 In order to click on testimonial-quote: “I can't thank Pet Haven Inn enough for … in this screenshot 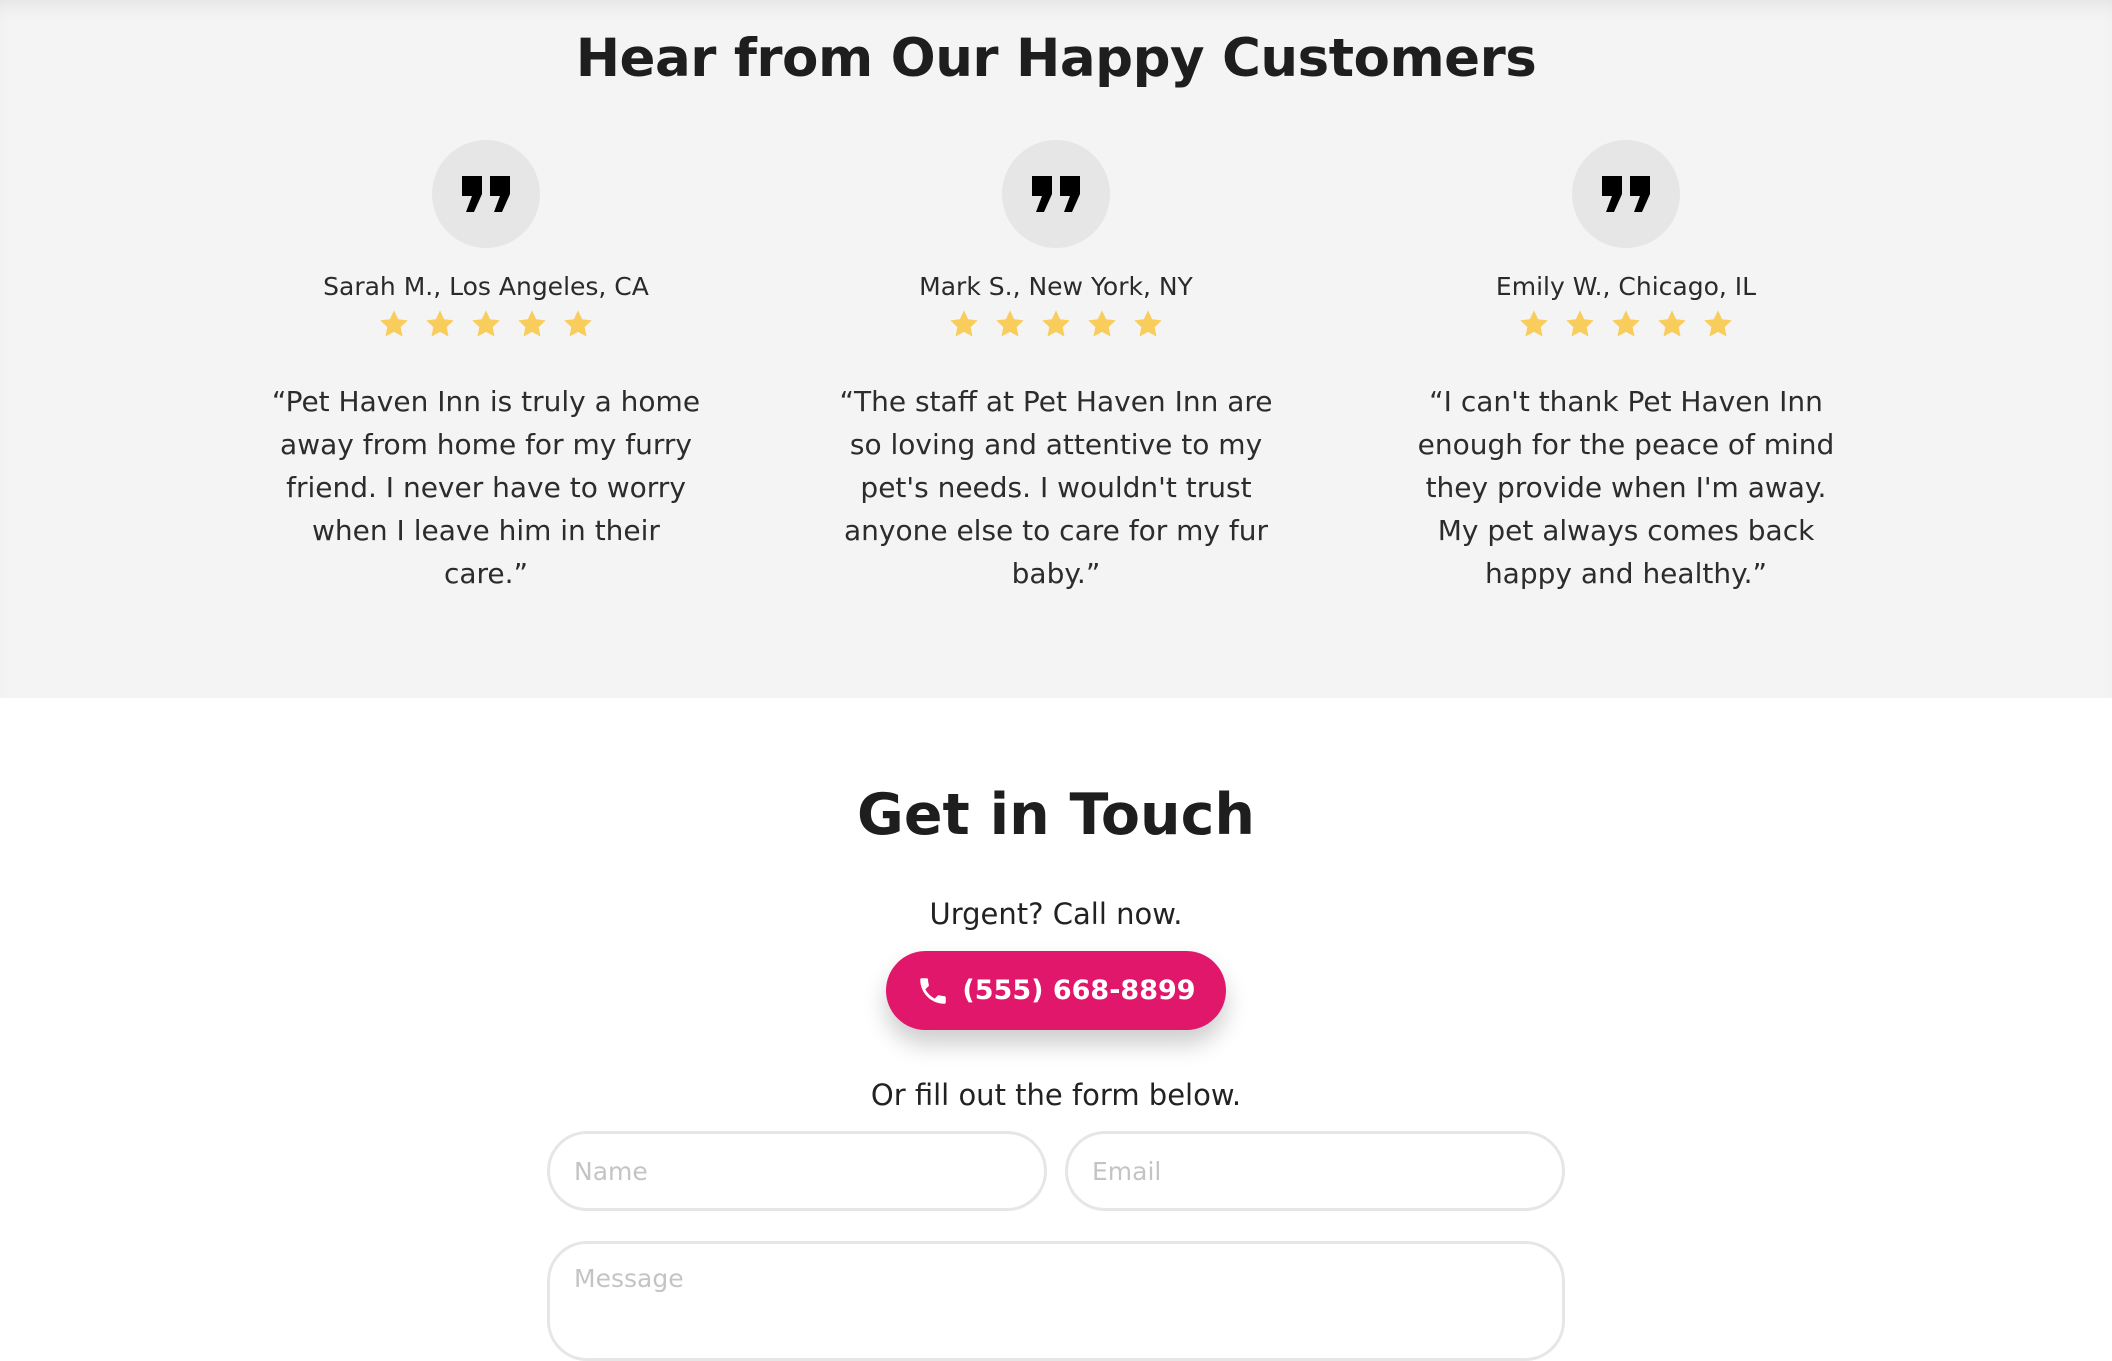, I will do `click(1626, 487)`.